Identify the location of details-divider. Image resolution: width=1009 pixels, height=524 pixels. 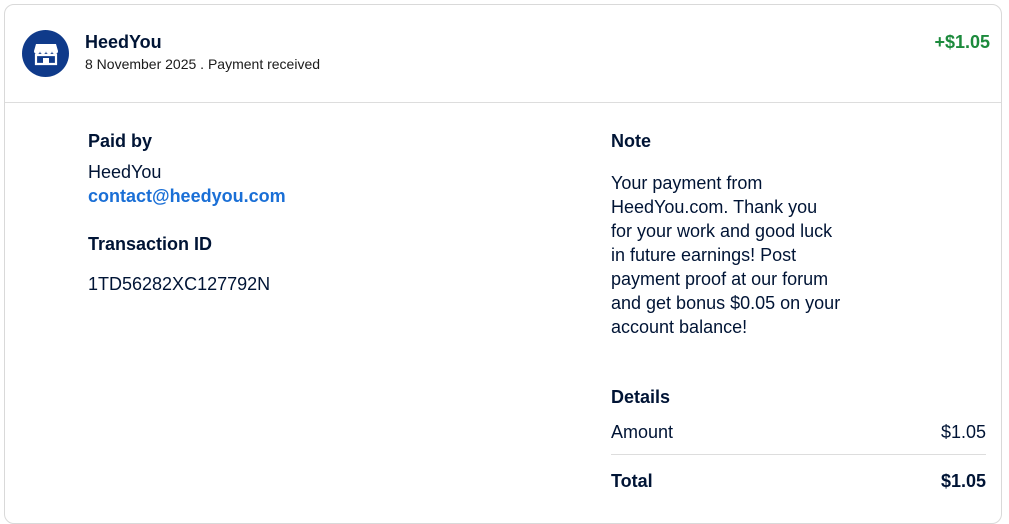
(798, 454).